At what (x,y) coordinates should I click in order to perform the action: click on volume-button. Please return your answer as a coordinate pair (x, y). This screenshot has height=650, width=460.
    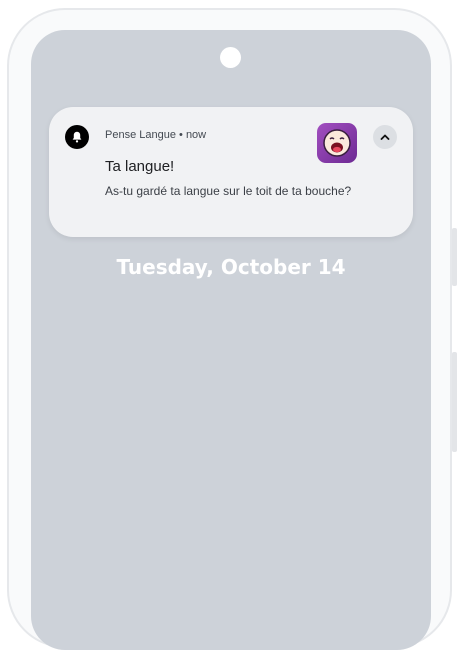
    Looking at the image, I should click on (454, 257).